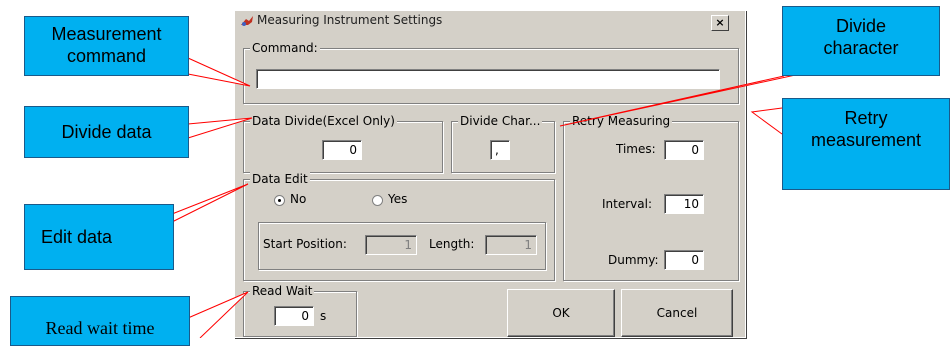  Describe the element at coordinates (866, 144) in the screenshot. I see `callout-retry-measurement: Retry measurement` at that location.